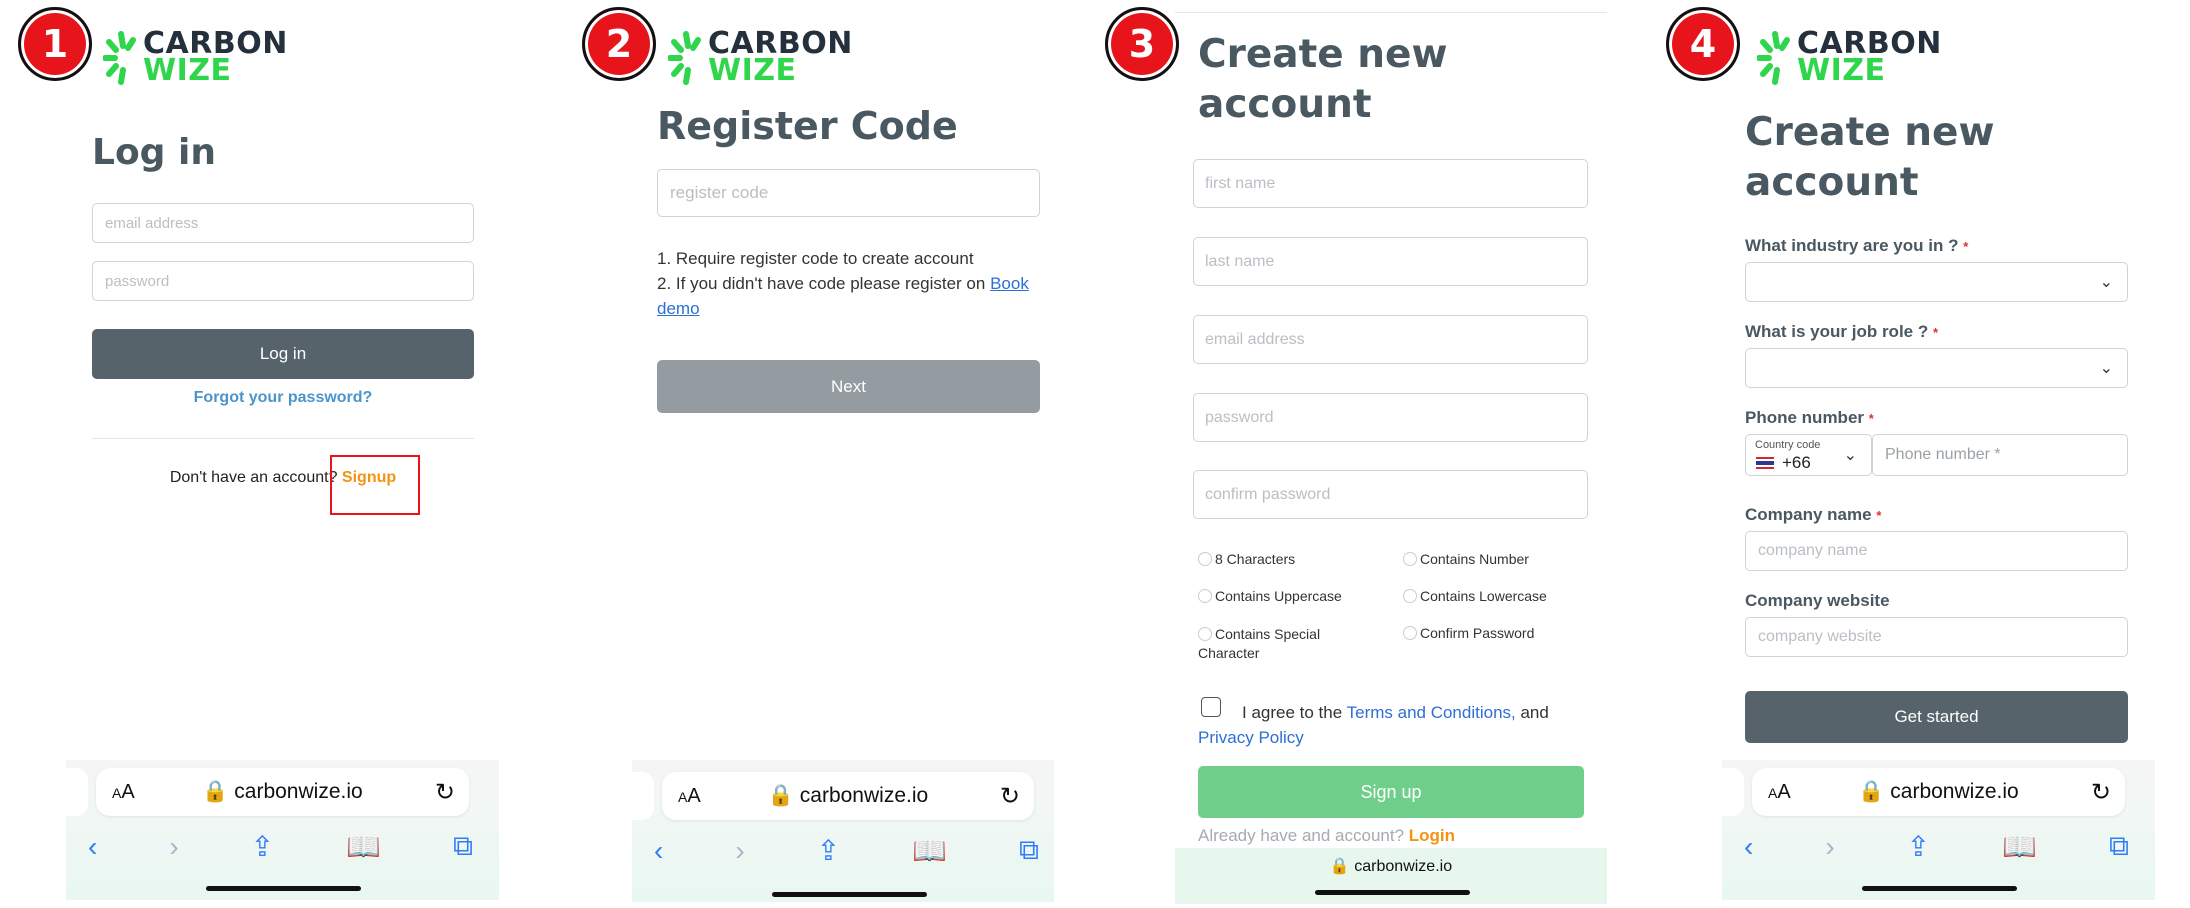  What do you see at coordinates (1246, 559) in the screenshot?
I see `check-8-characters: 8 Characters` at bounding box center [1246, 559].